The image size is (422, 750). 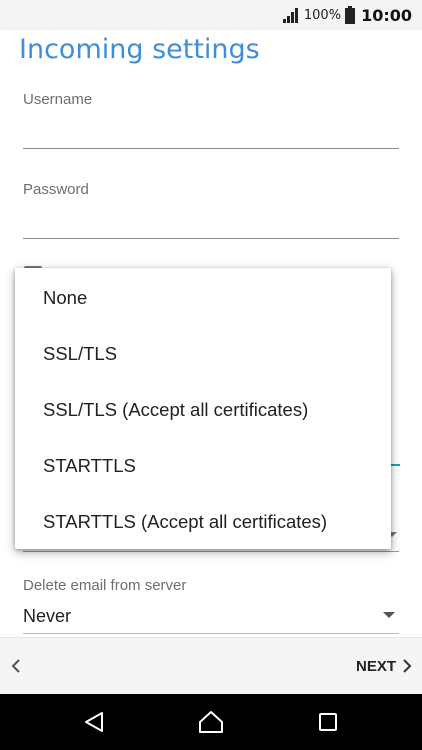 What do you see at coordinates (211, 238) in the screenshot?
I see `password-field` at bounding box center [211, 238].